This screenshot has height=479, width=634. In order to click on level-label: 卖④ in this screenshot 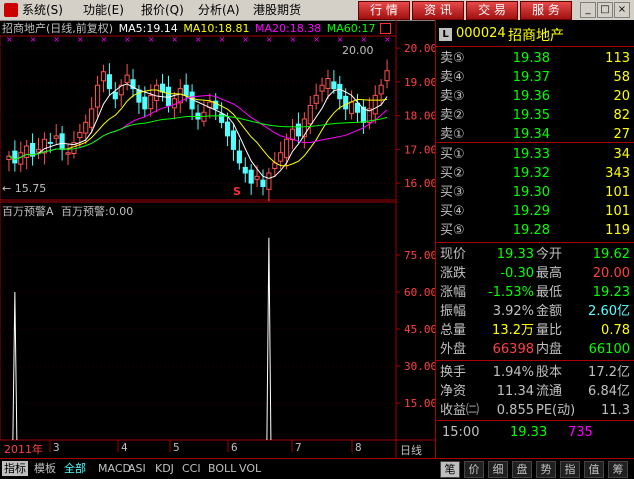, I will do `click(452, 77)`.